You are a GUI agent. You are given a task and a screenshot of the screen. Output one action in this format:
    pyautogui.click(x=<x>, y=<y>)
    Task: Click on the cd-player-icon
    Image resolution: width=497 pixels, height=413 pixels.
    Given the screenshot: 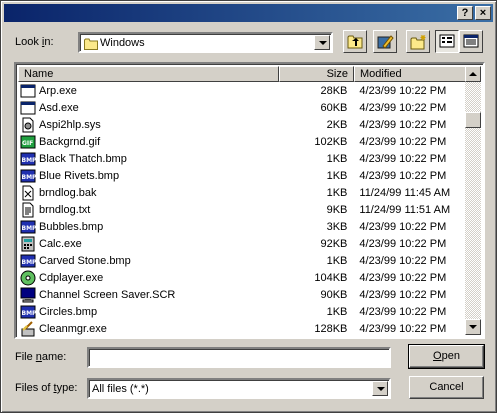 What is the action you would take?
    pyautogui.click(x=28, y=277)
    